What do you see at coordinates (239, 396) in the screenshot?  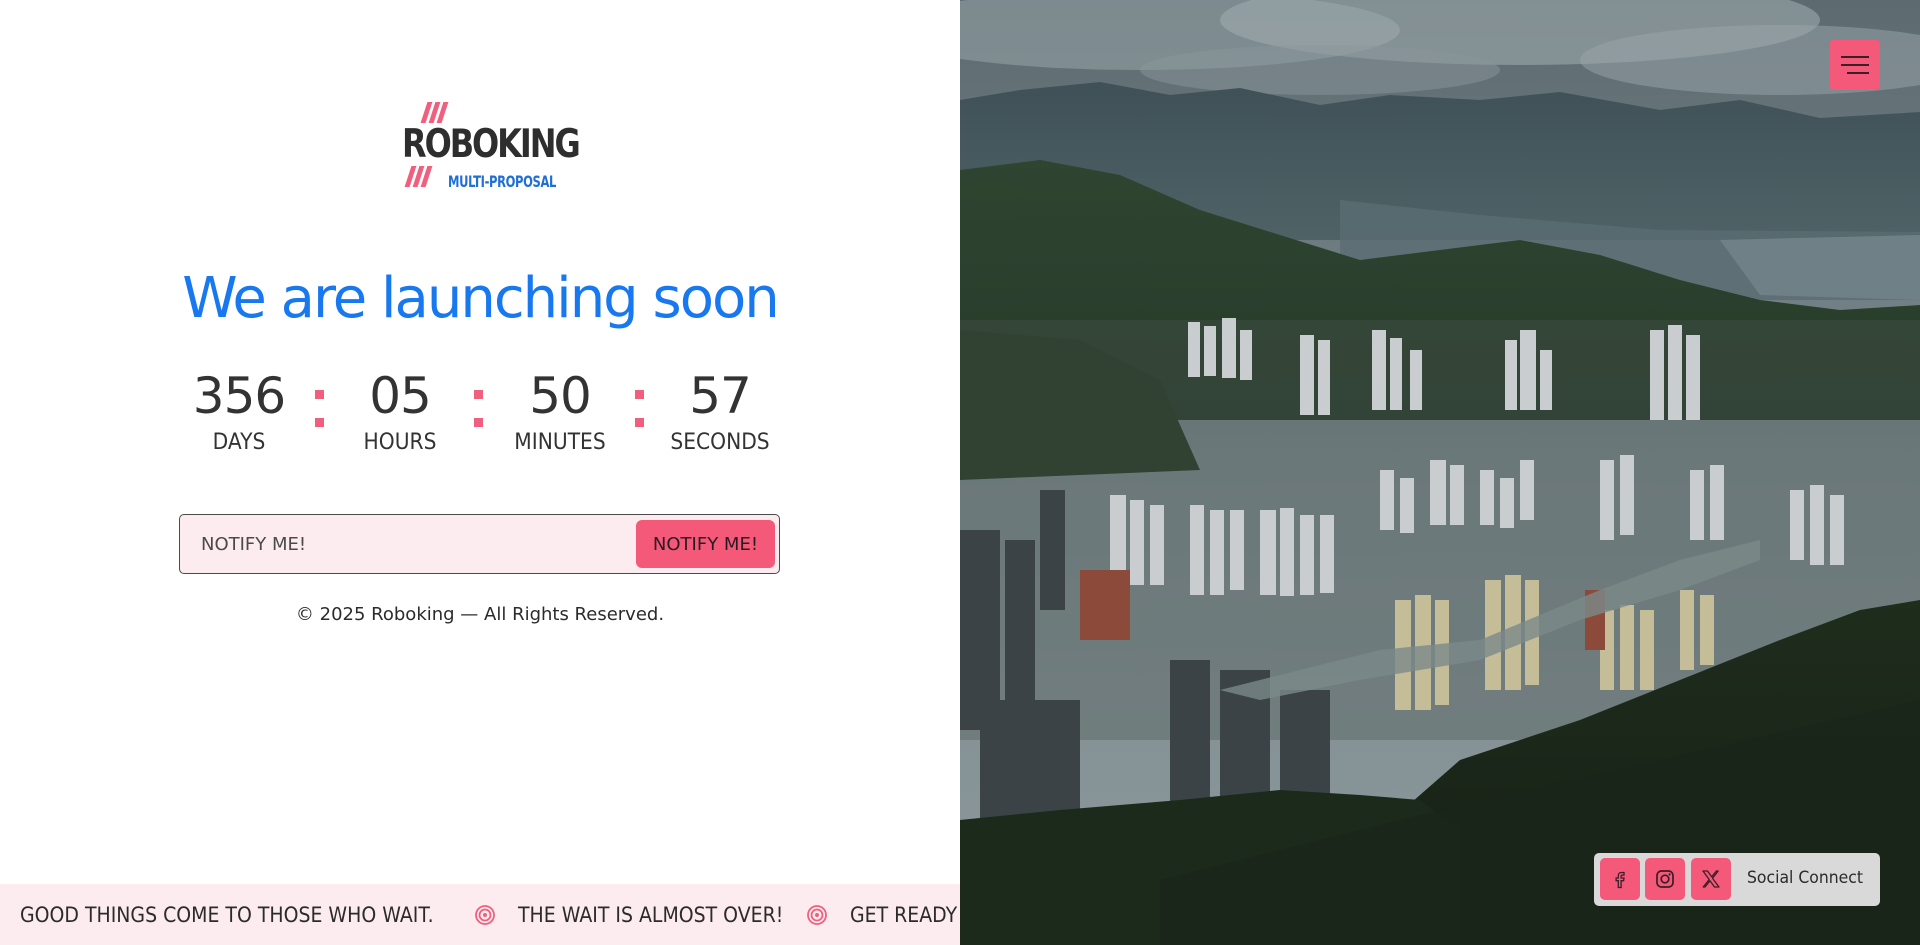 I see `countdown-days-value: 356` at bounding box center [239, 396].